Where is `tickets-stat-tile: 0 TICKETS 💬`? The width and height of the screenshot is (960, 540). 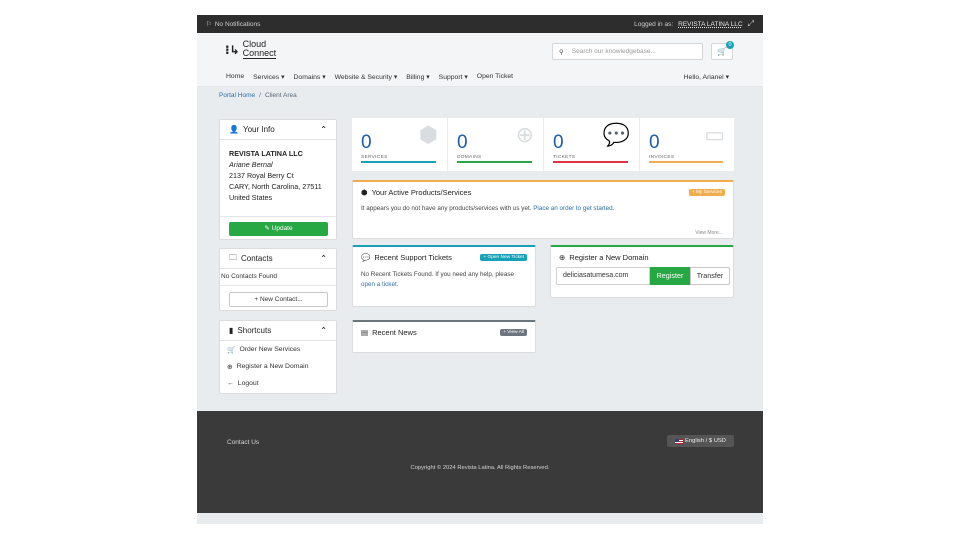 tickets-stat-tile: 0 TICKETS 💬 is located at coordinates (592, 144).